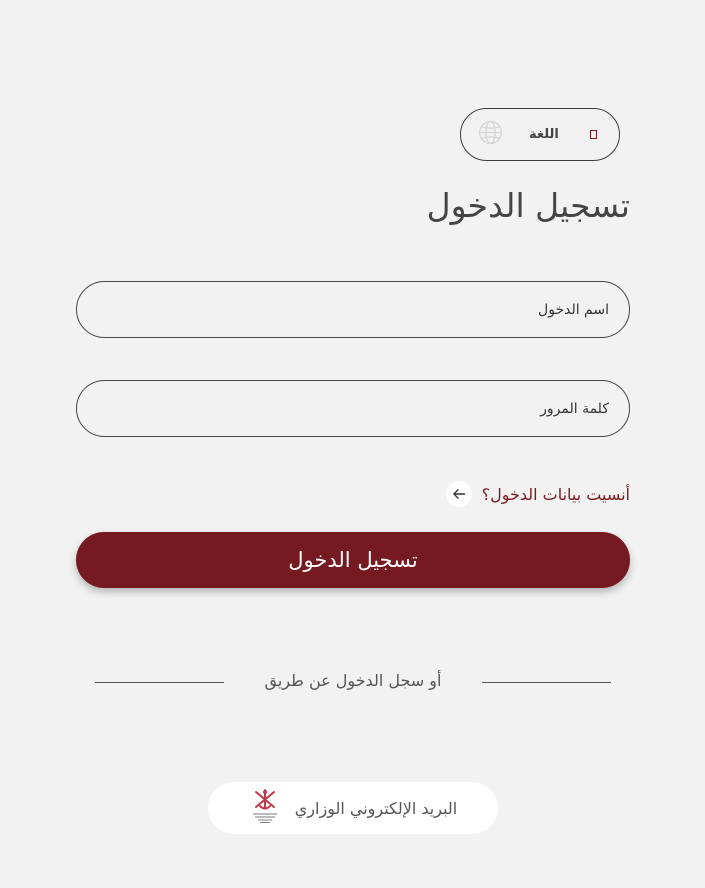  I want to click on ministry-email-login-button: البريد الإلكتروني الوزاري, so click(353, 808).